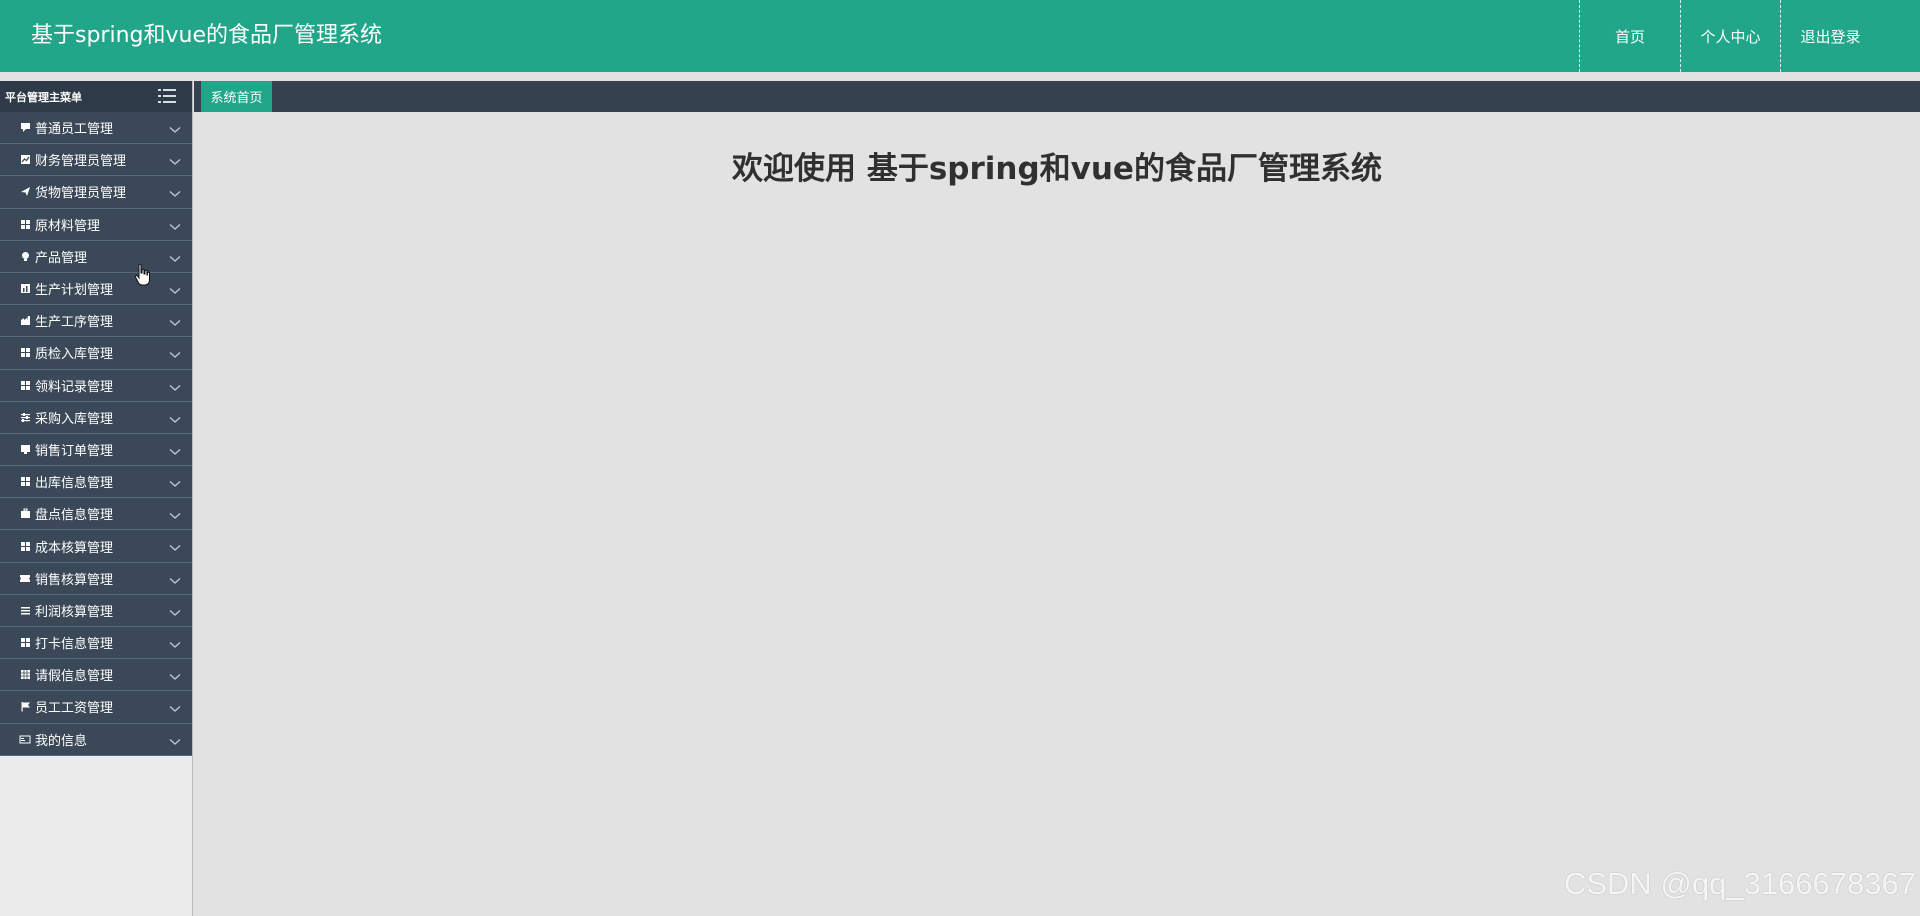  Describe the element at coordinates (74, 130) in the screenshot. I see `sidebar-item-label: 普通员工管理` at that location.